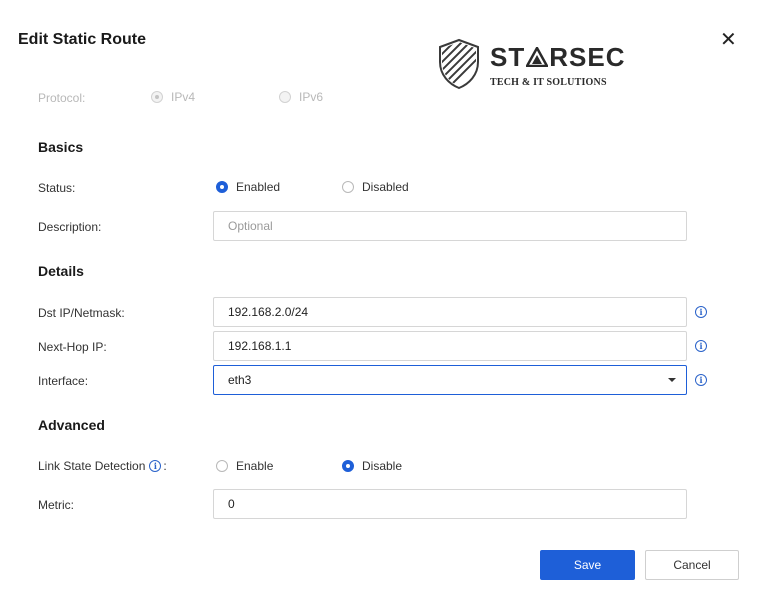 The height and width of the screenshot is (594, 767). Describe the element at coordinates (57, 188) in the screenshot. I see `status-label: Status:` at that location.